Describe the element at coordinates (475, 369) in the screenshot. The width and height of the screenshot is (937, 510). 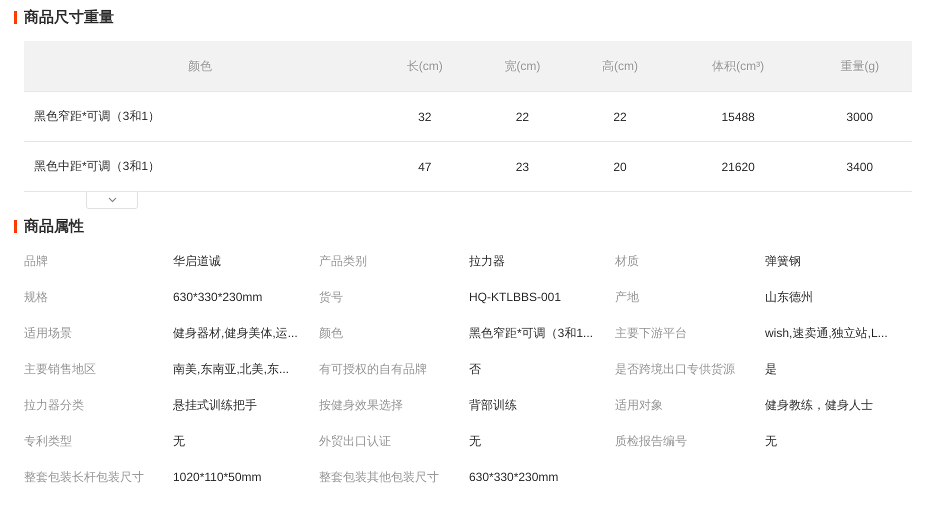
I see `attribute-value: 否` at that location.